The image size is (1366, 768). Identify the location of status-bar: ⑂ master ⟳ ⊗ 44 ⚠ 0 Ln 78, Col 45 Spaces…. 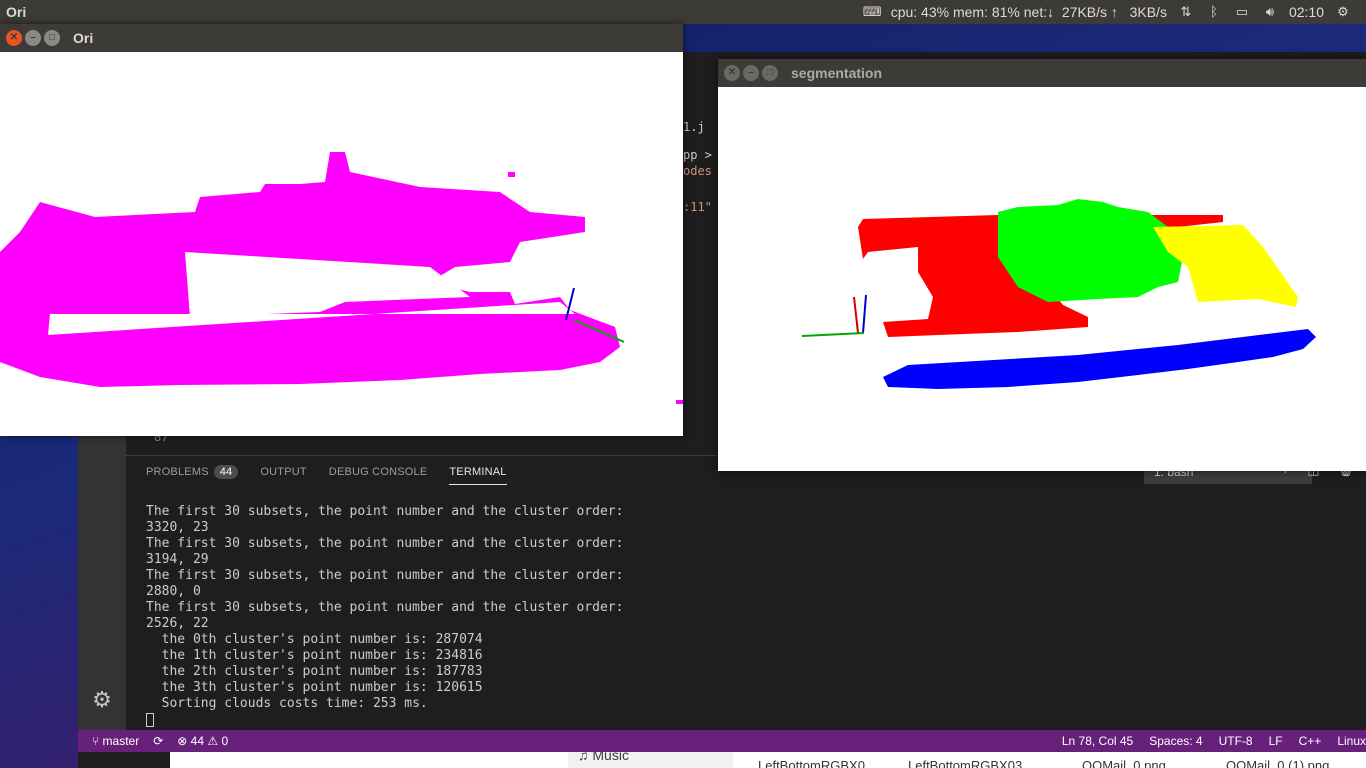
(722, 741).